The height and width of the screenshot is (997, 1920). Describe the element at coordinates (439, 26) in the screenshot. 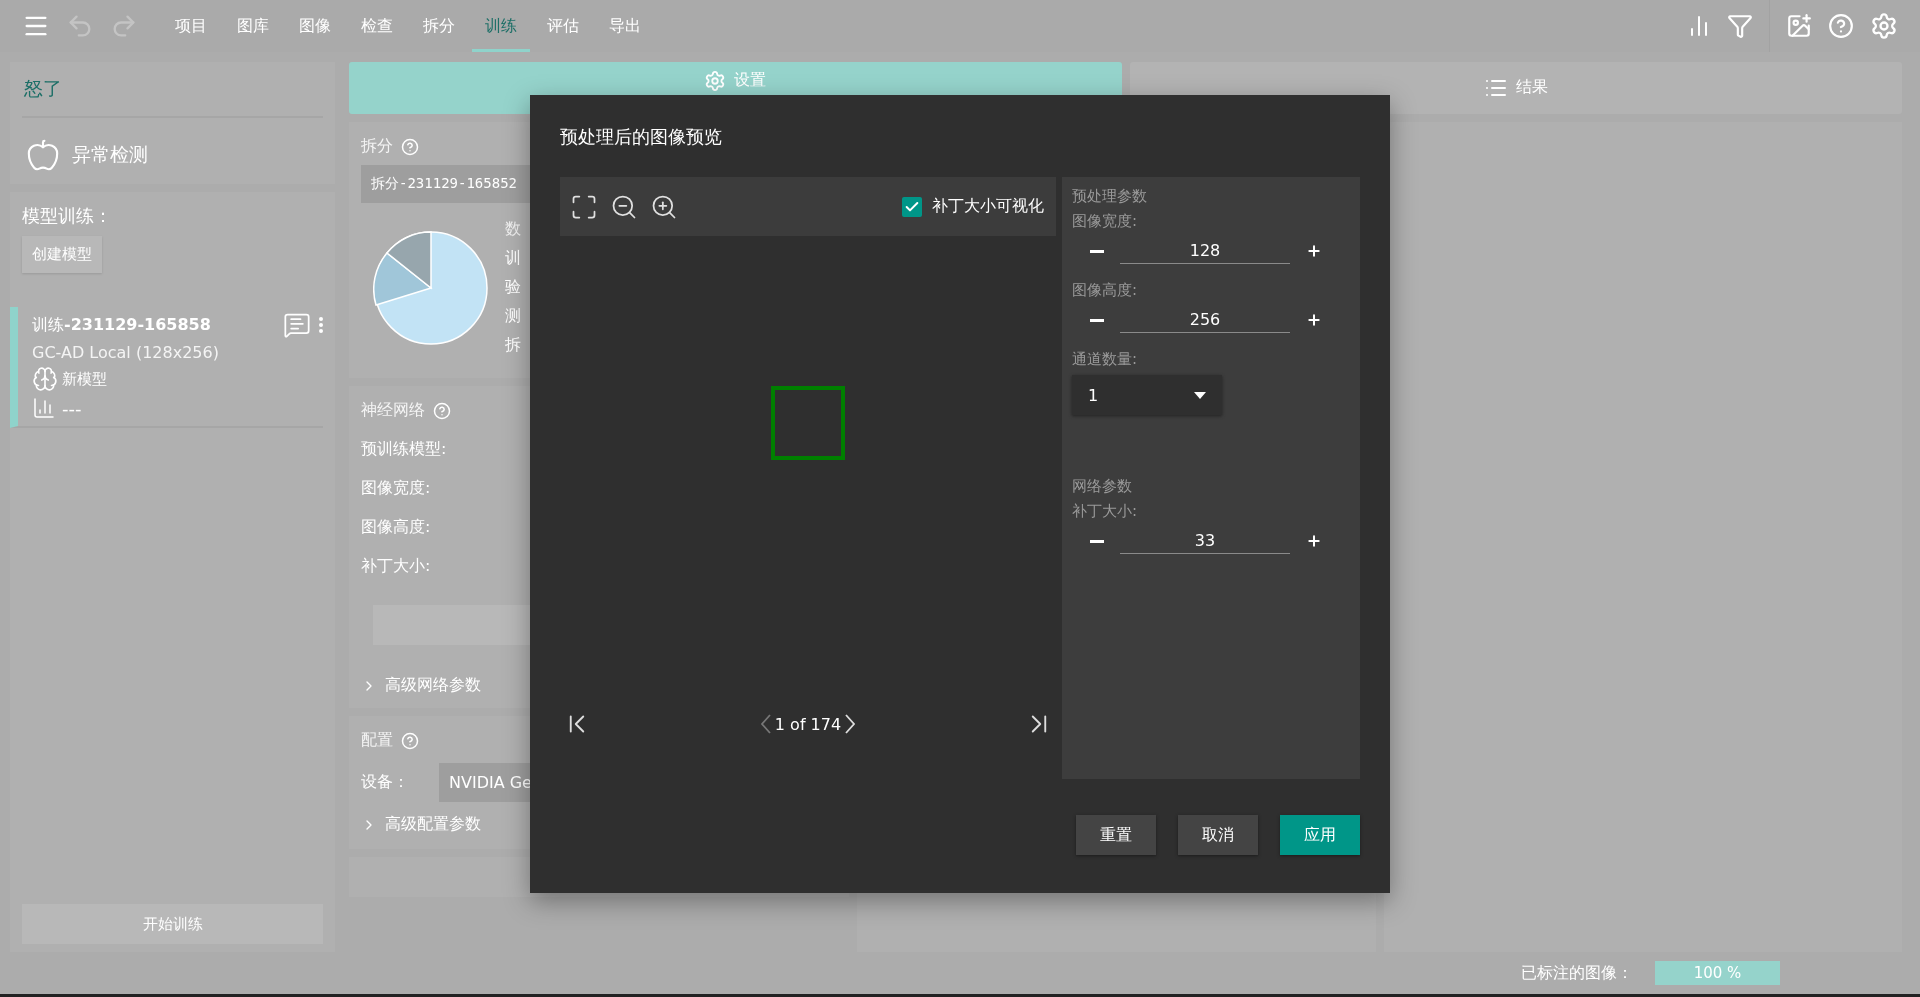

I see `menu-tab: 拆分` at that location.